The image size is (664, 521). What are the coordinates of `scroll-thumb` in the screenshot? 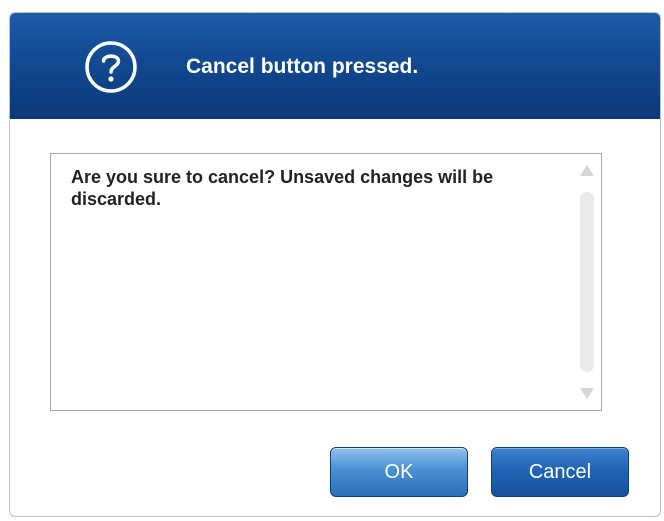 It's located at (587, 282).